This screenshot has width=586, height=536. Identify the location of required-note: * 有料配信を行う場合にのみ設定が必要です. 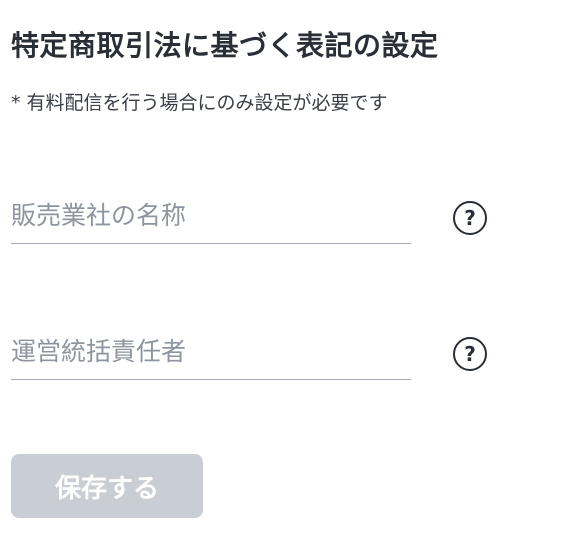
(199, 103).